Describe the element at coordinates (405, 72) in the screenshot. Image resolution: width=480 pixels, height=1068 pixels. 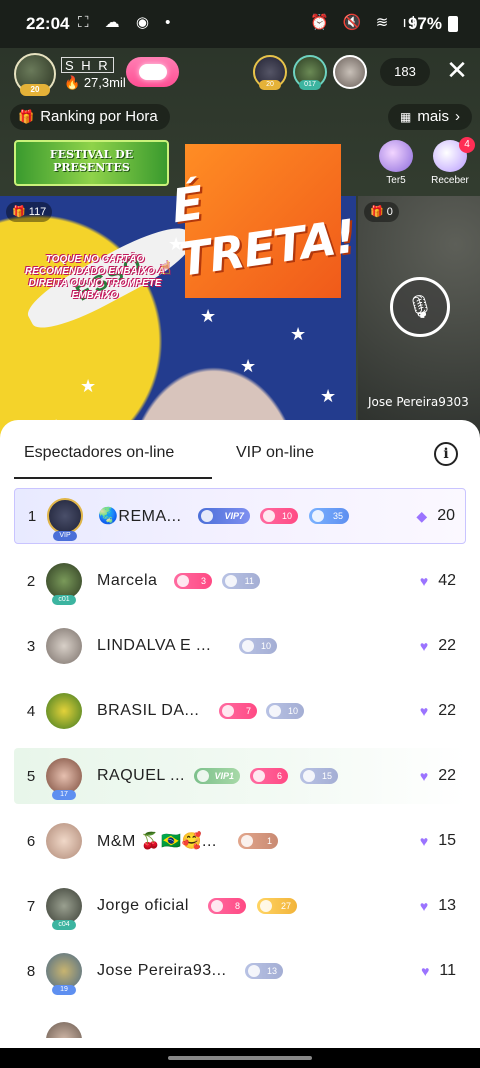
I see `viewer-count: 183` at that location.